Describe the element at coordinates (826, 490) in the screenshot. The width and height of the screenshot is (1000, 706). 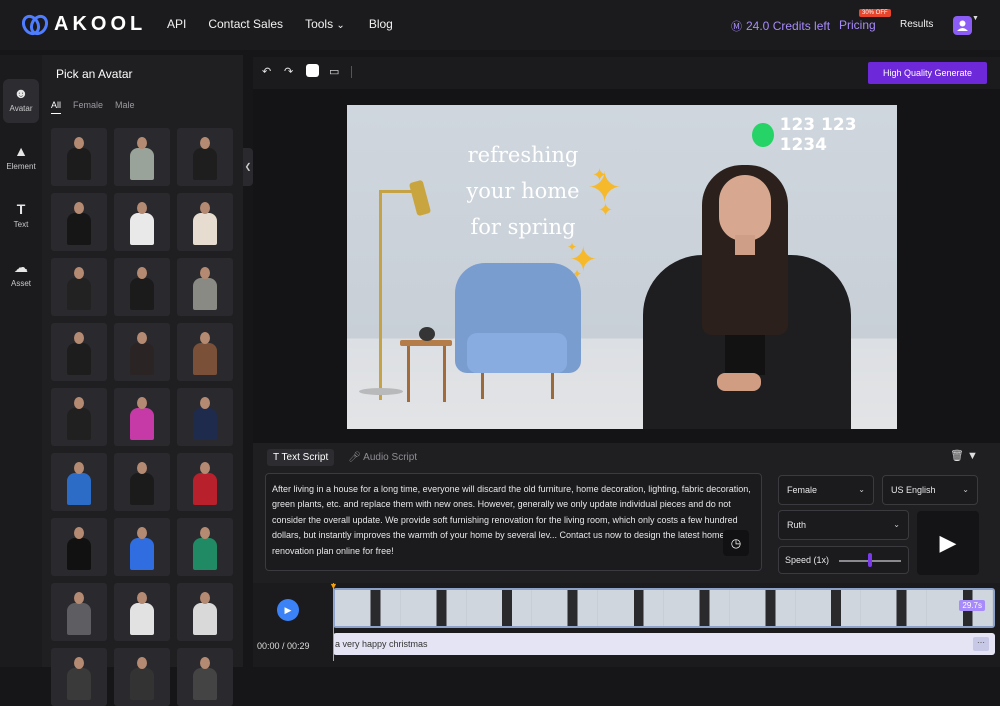
I see `gender-select: Female ⌄` at that location.